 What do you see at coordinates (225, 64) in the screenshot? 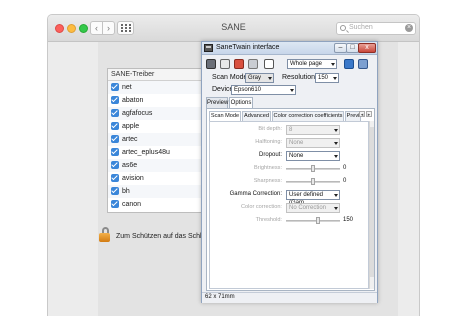
I see `preview-icon` at bounding box center [225, 64].